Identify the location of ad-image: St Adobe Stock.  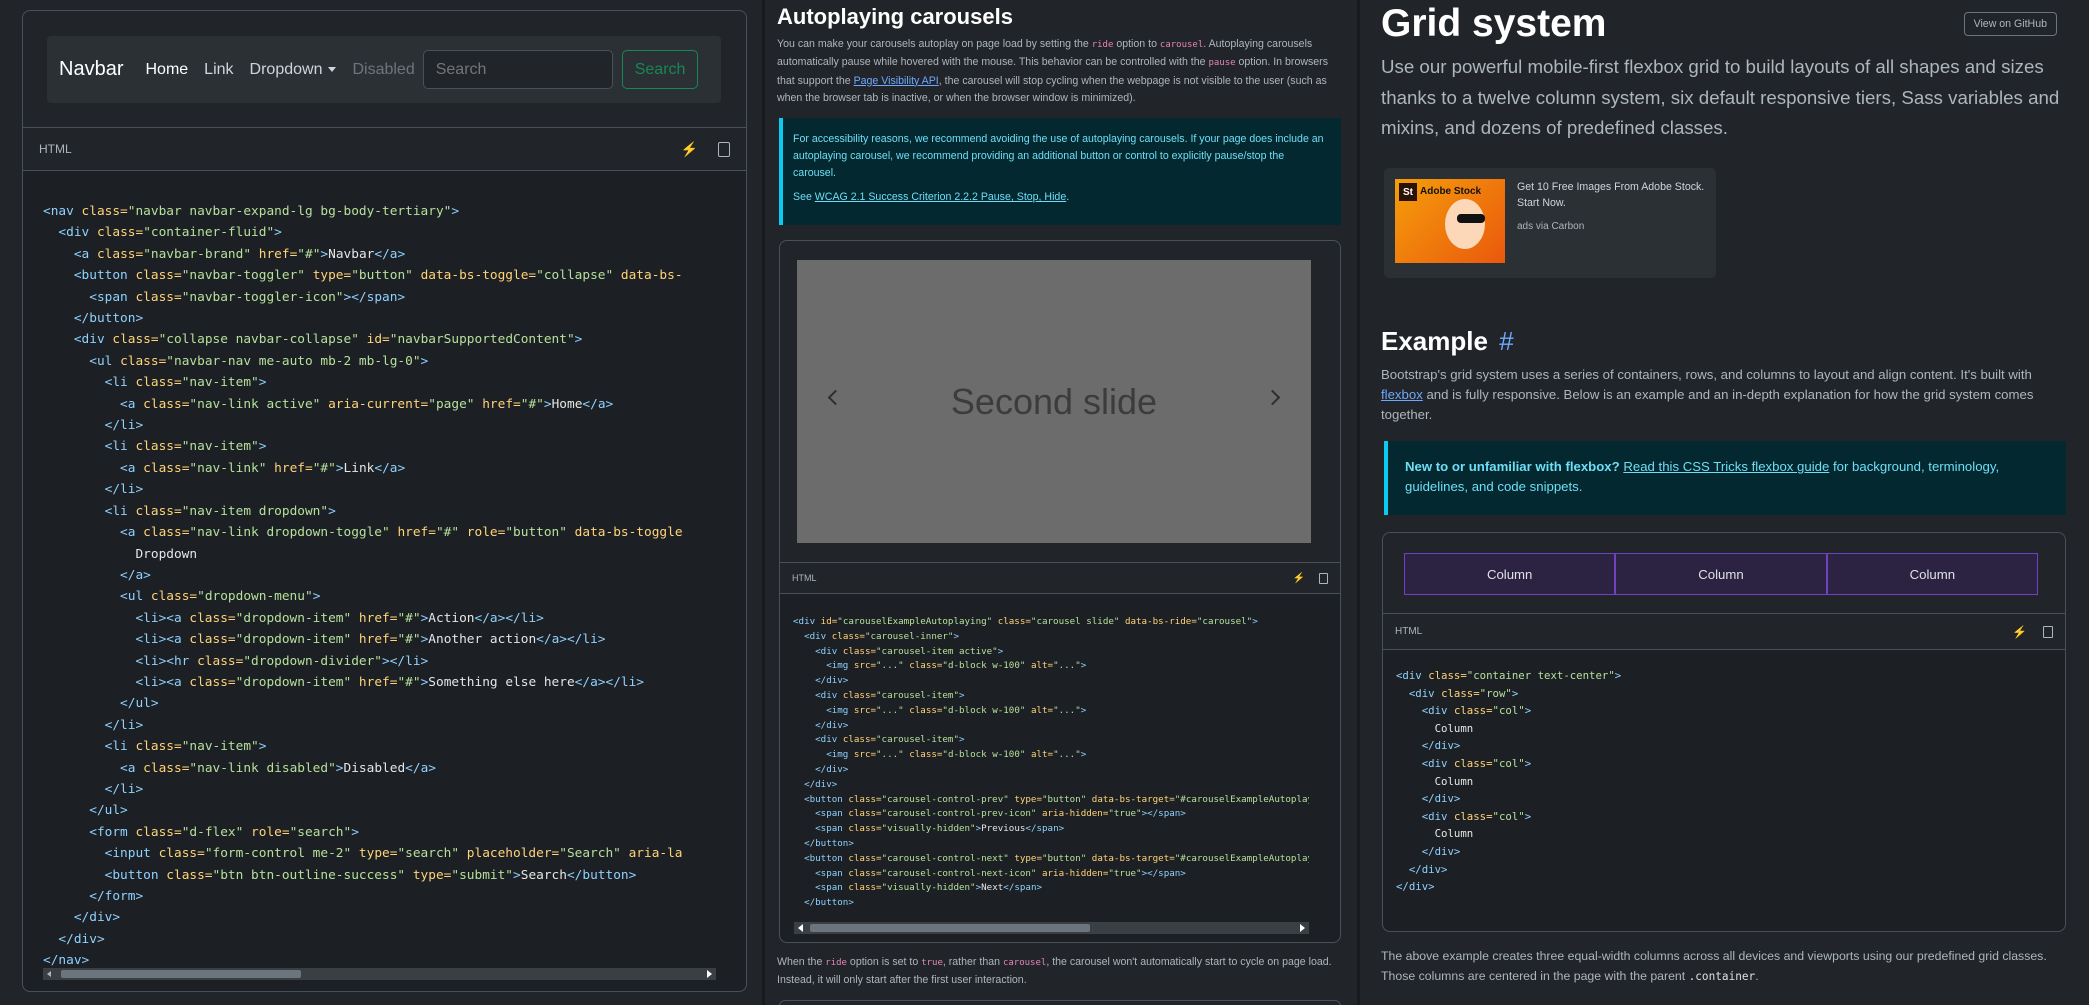
(1450, 221).